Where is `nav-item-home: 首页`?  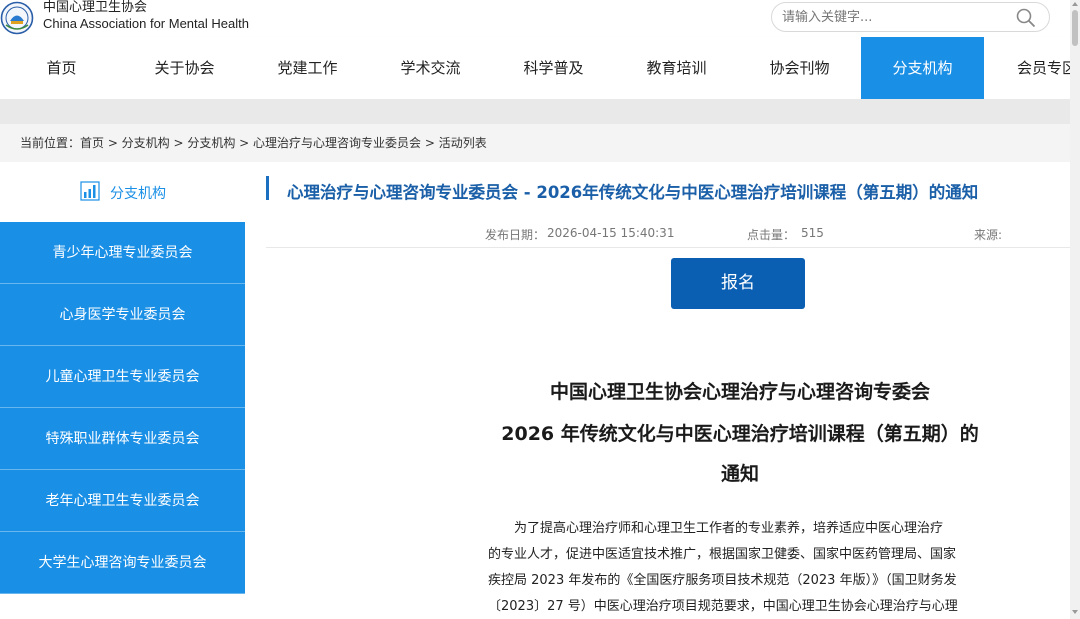
nav-item-home: 首页 is located at coordinates (61, 68).